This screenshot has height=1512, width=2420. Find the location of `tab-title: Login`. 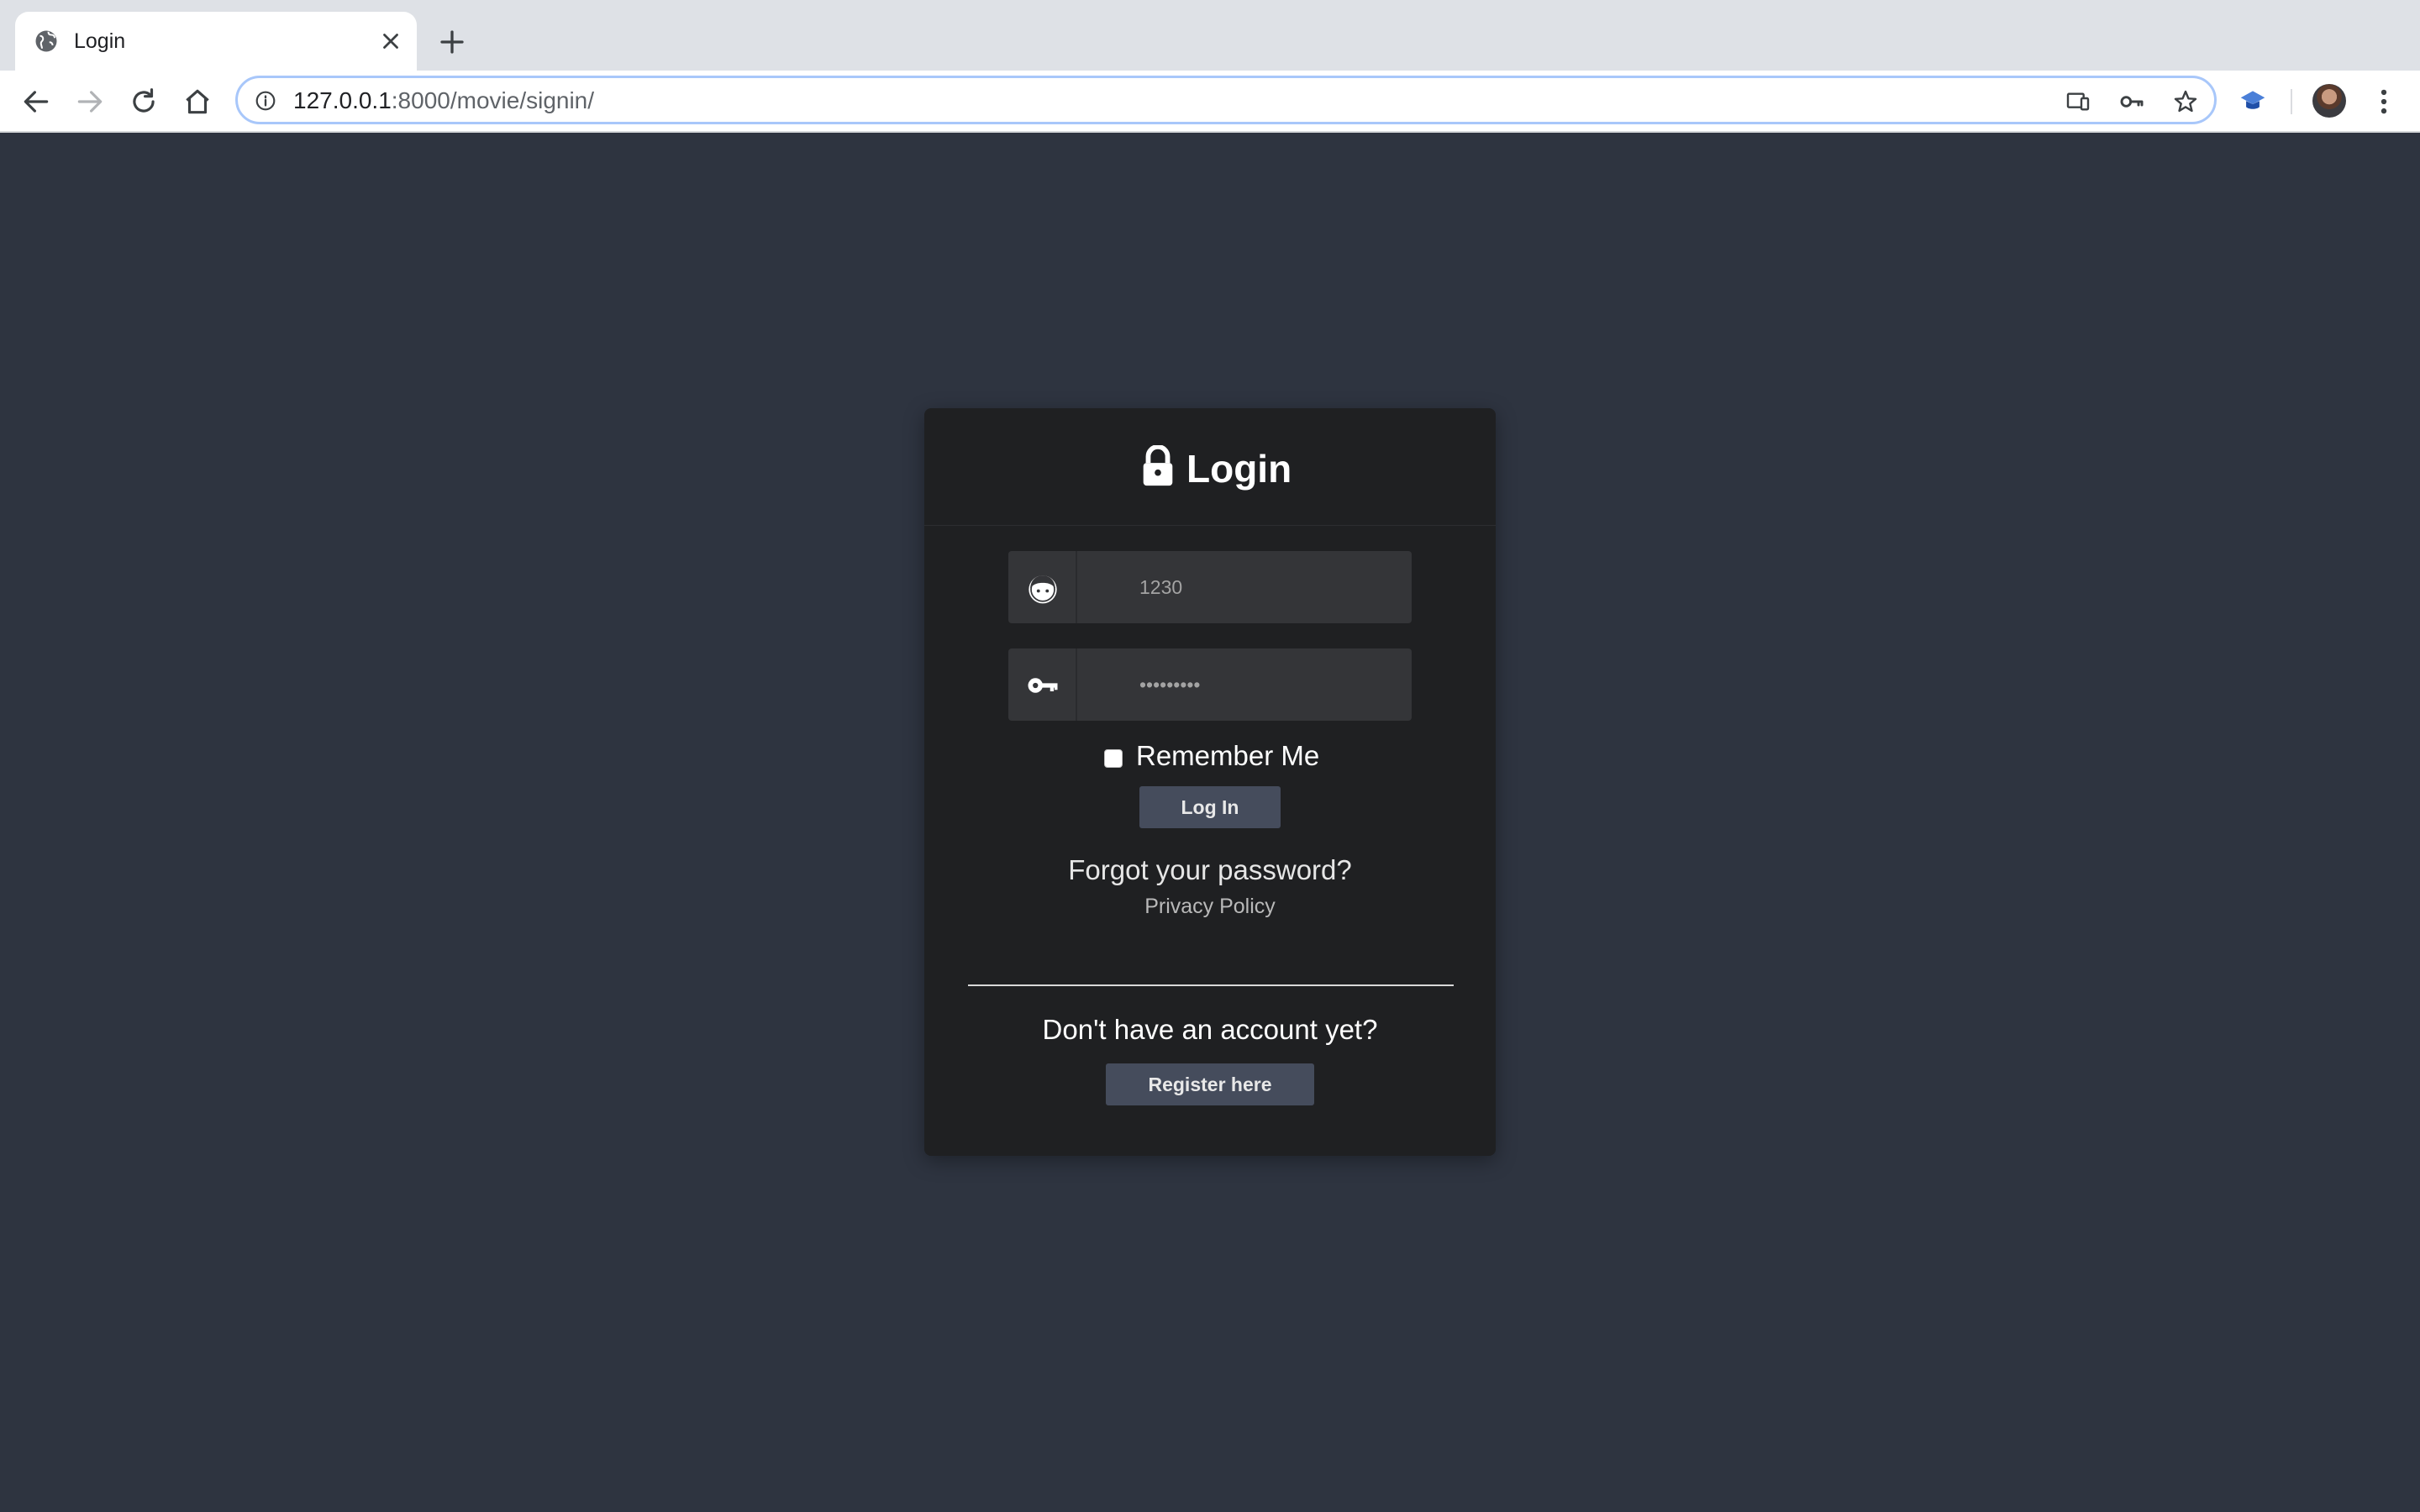

tab-title: Login is located at coordinates (100, 41).